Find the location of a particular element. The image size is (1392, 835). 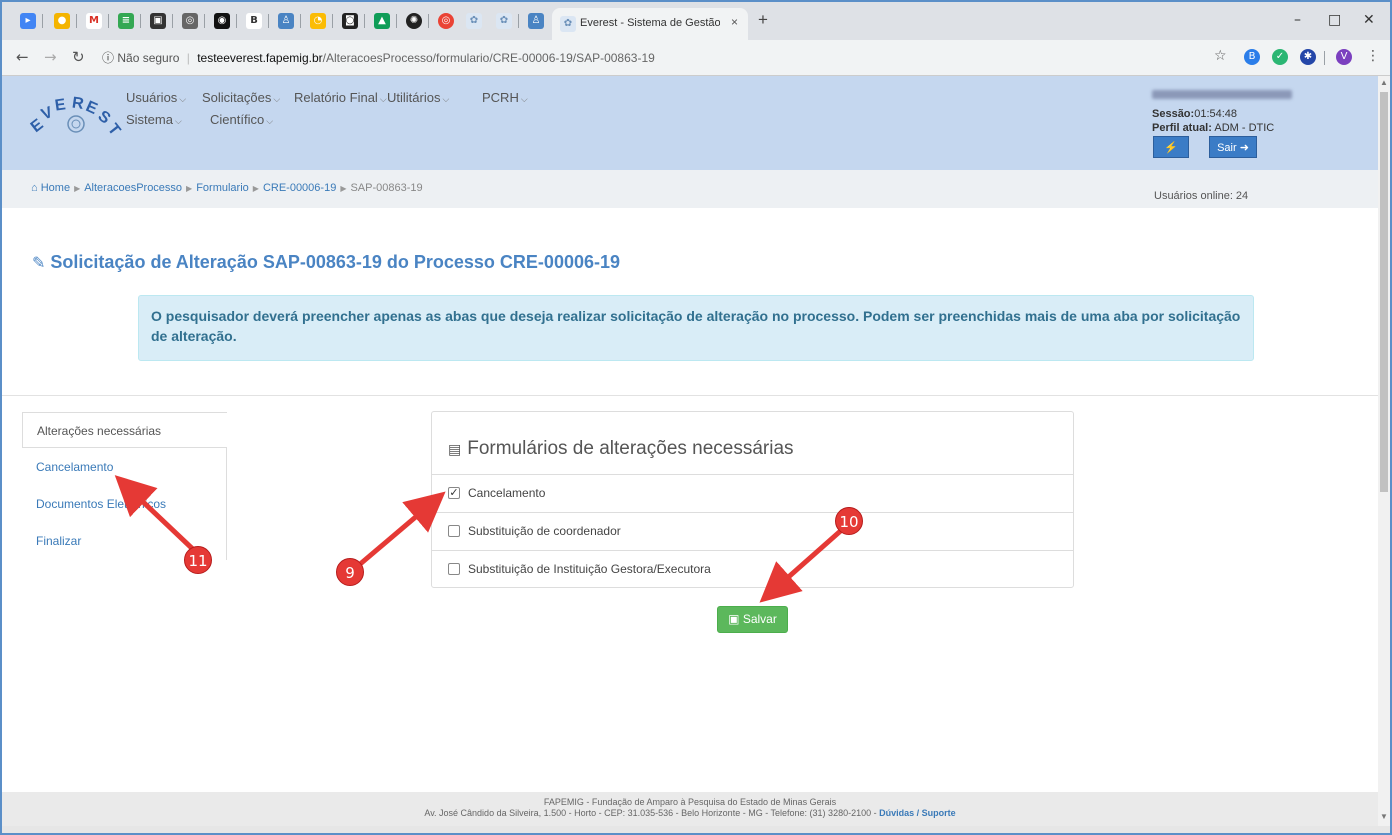

menu-usuarios: Usuários ⌵ is located at coordinates (156, 97).